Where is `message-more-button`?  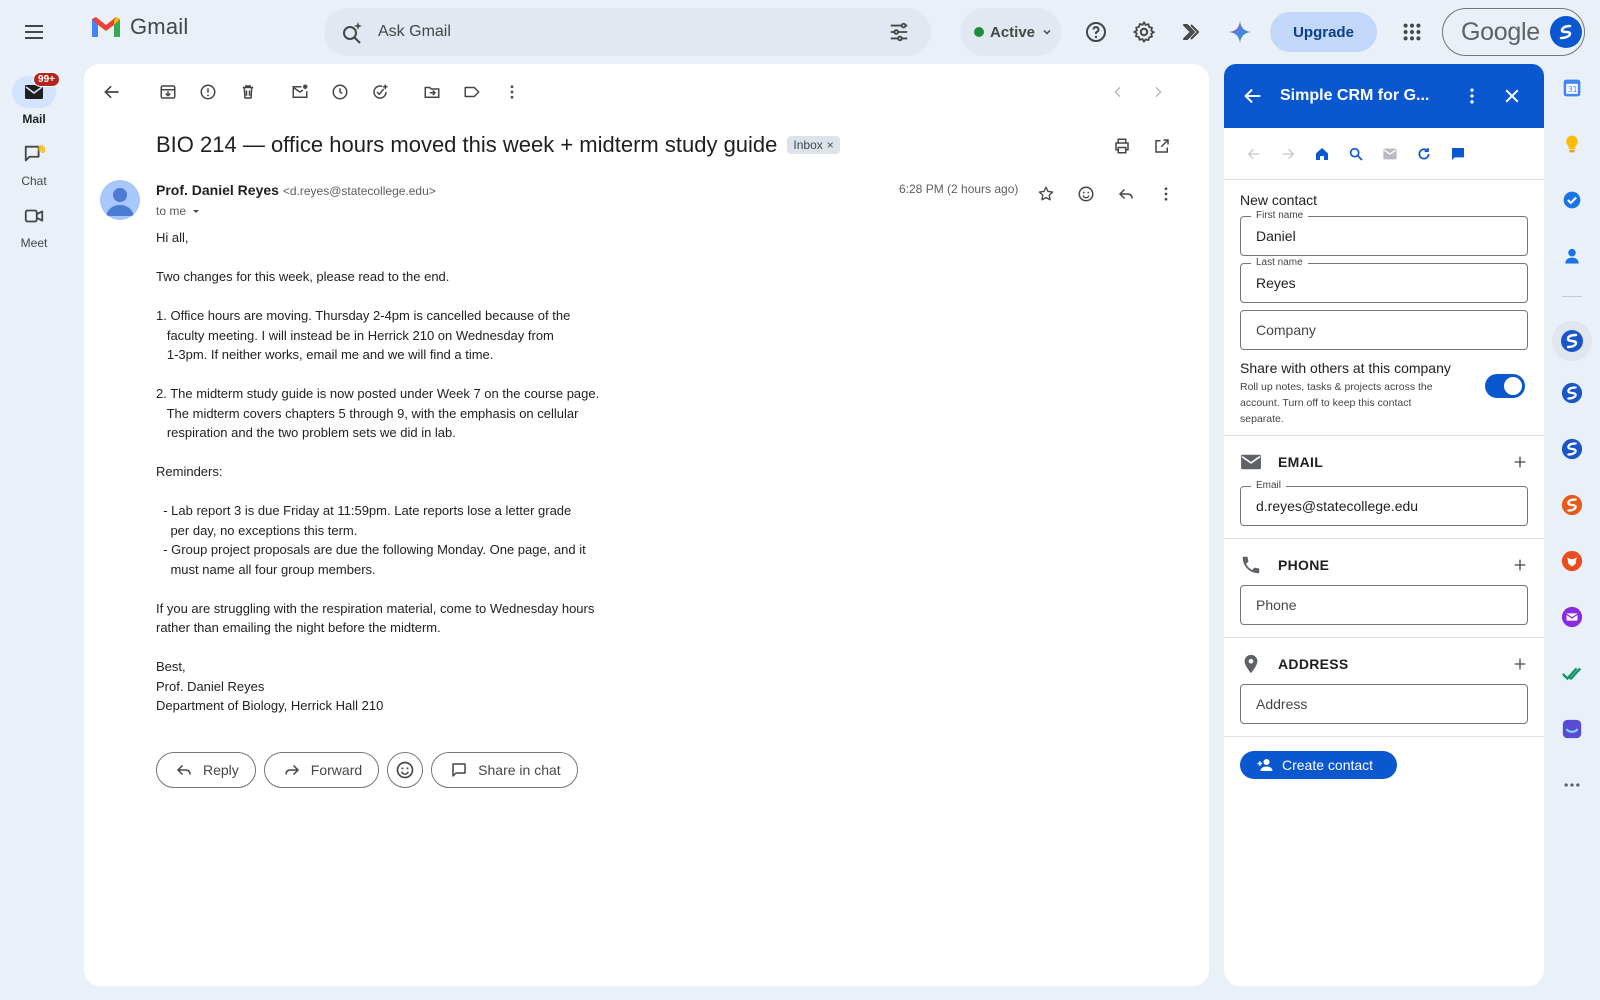
message-more-button is located at coordinates (1166, 194).